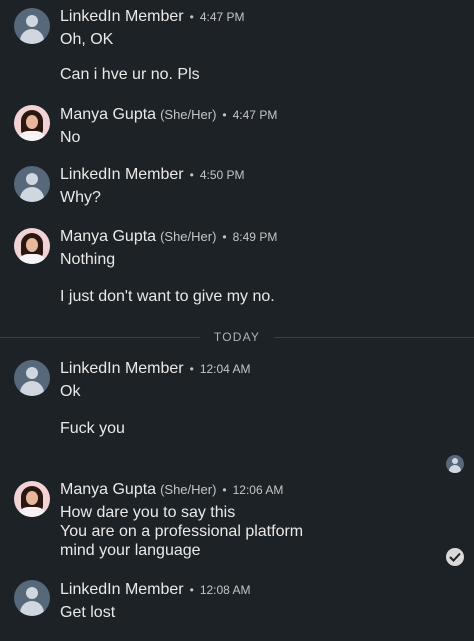 This screenshot has width=474, height=641. Describe the element at coordinates (70, 137) in the screenshot. I see `message-text: No` at that location.